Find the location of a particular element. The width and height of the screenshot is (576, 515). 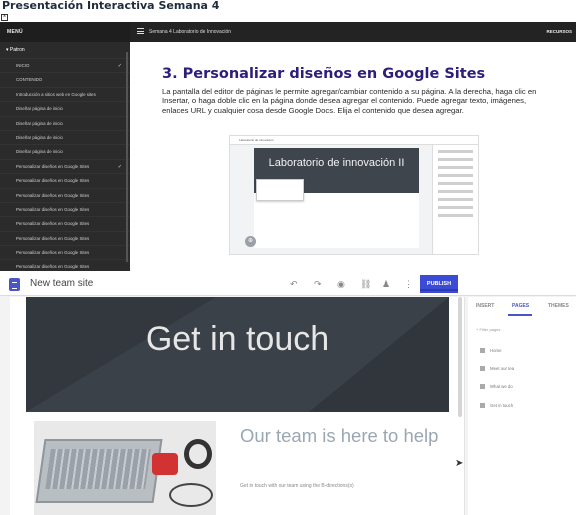

tab-pages: PAGES is located at coordinates (520, 306).